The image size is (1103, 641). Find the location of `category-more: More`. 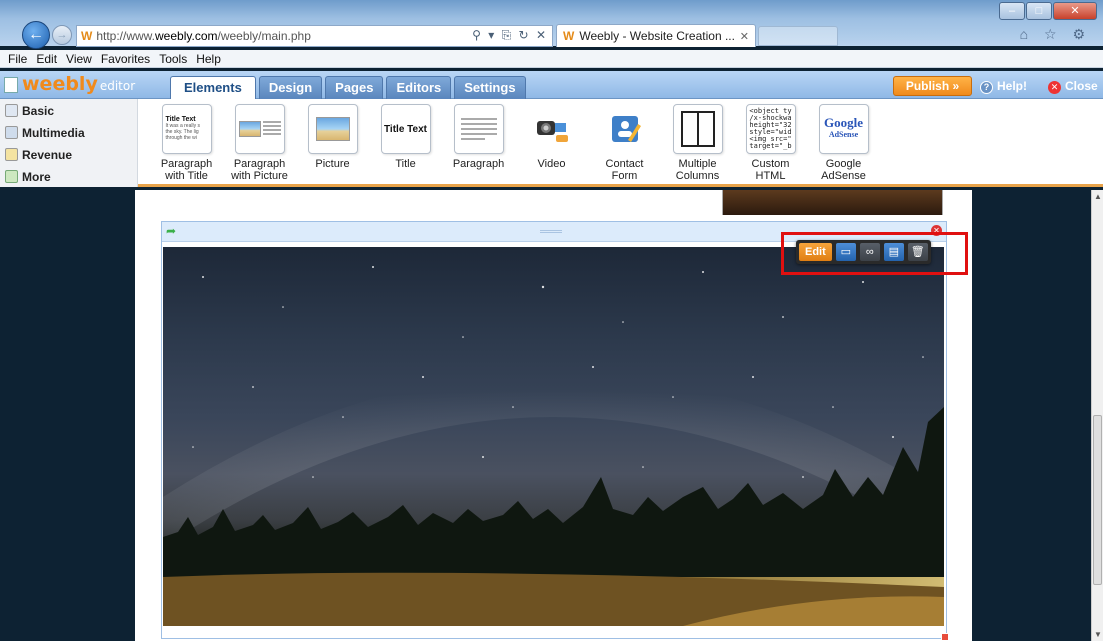

category-more: More is located at coordinates (68, 177).